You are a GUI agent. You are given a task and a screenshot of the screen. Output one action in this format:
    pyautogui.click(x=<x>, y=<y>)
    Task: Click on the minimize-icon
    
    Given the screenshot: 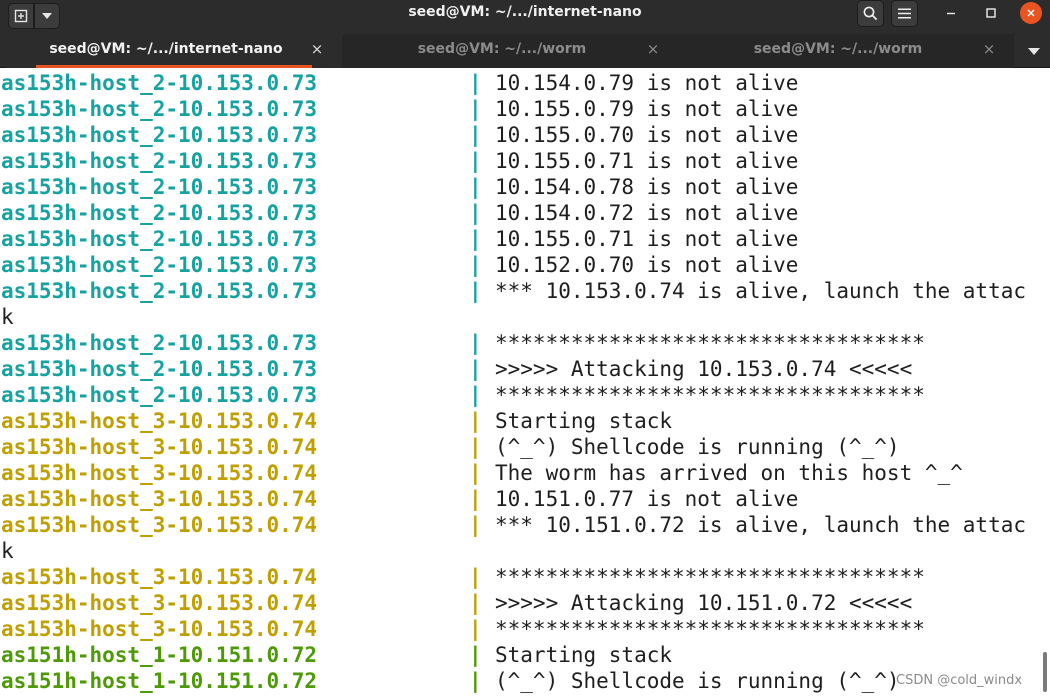 What is the action you would take?
    pyautogui.click(x=951, y=13)
    